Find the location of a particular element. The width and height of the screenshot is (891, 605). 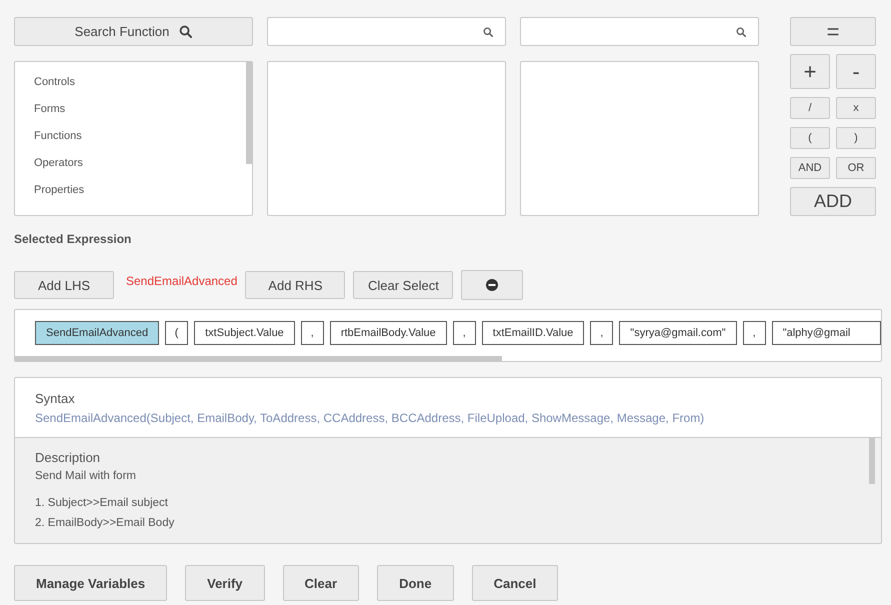

category-item: Controls is located at coordinates (54, 82).